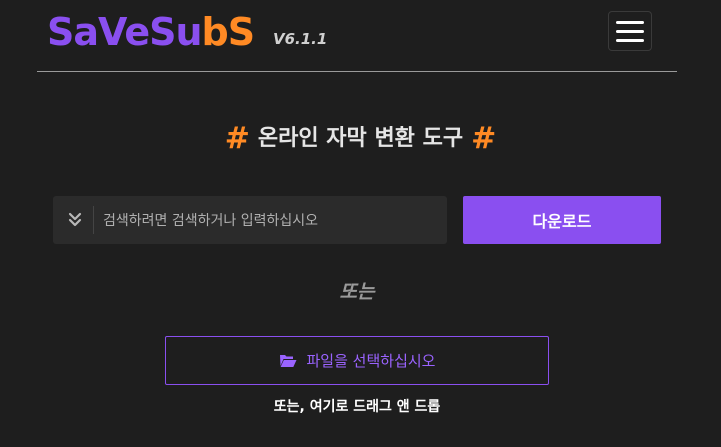  What do you see at coordinates (371, 361) in the screenshot?
I see `choose-file-label: 파일을 선택하십시오` at bounding box center [371, 361].